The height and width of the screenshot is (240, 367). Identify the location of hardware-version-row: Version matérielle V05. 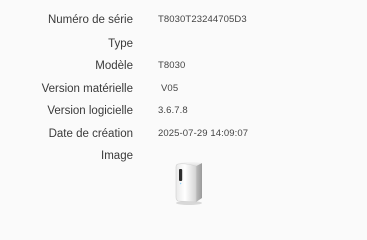
(183, 89).